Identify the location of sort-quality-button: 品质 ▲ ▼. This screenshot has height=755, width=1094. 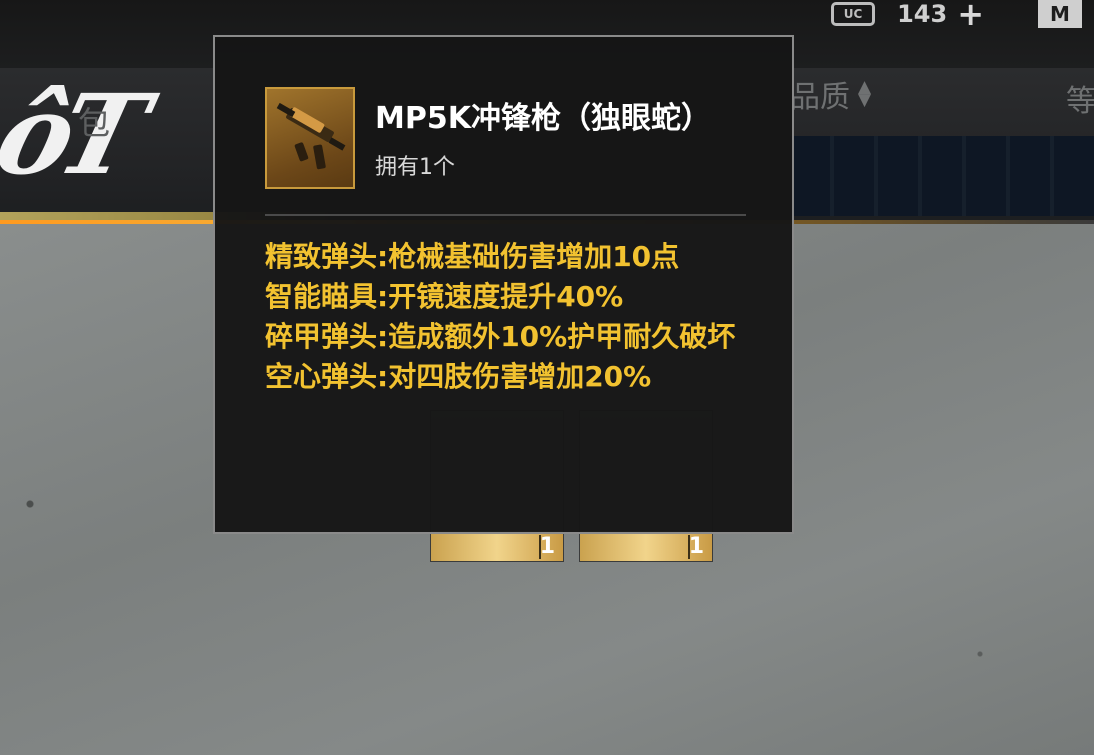
(830, 94).